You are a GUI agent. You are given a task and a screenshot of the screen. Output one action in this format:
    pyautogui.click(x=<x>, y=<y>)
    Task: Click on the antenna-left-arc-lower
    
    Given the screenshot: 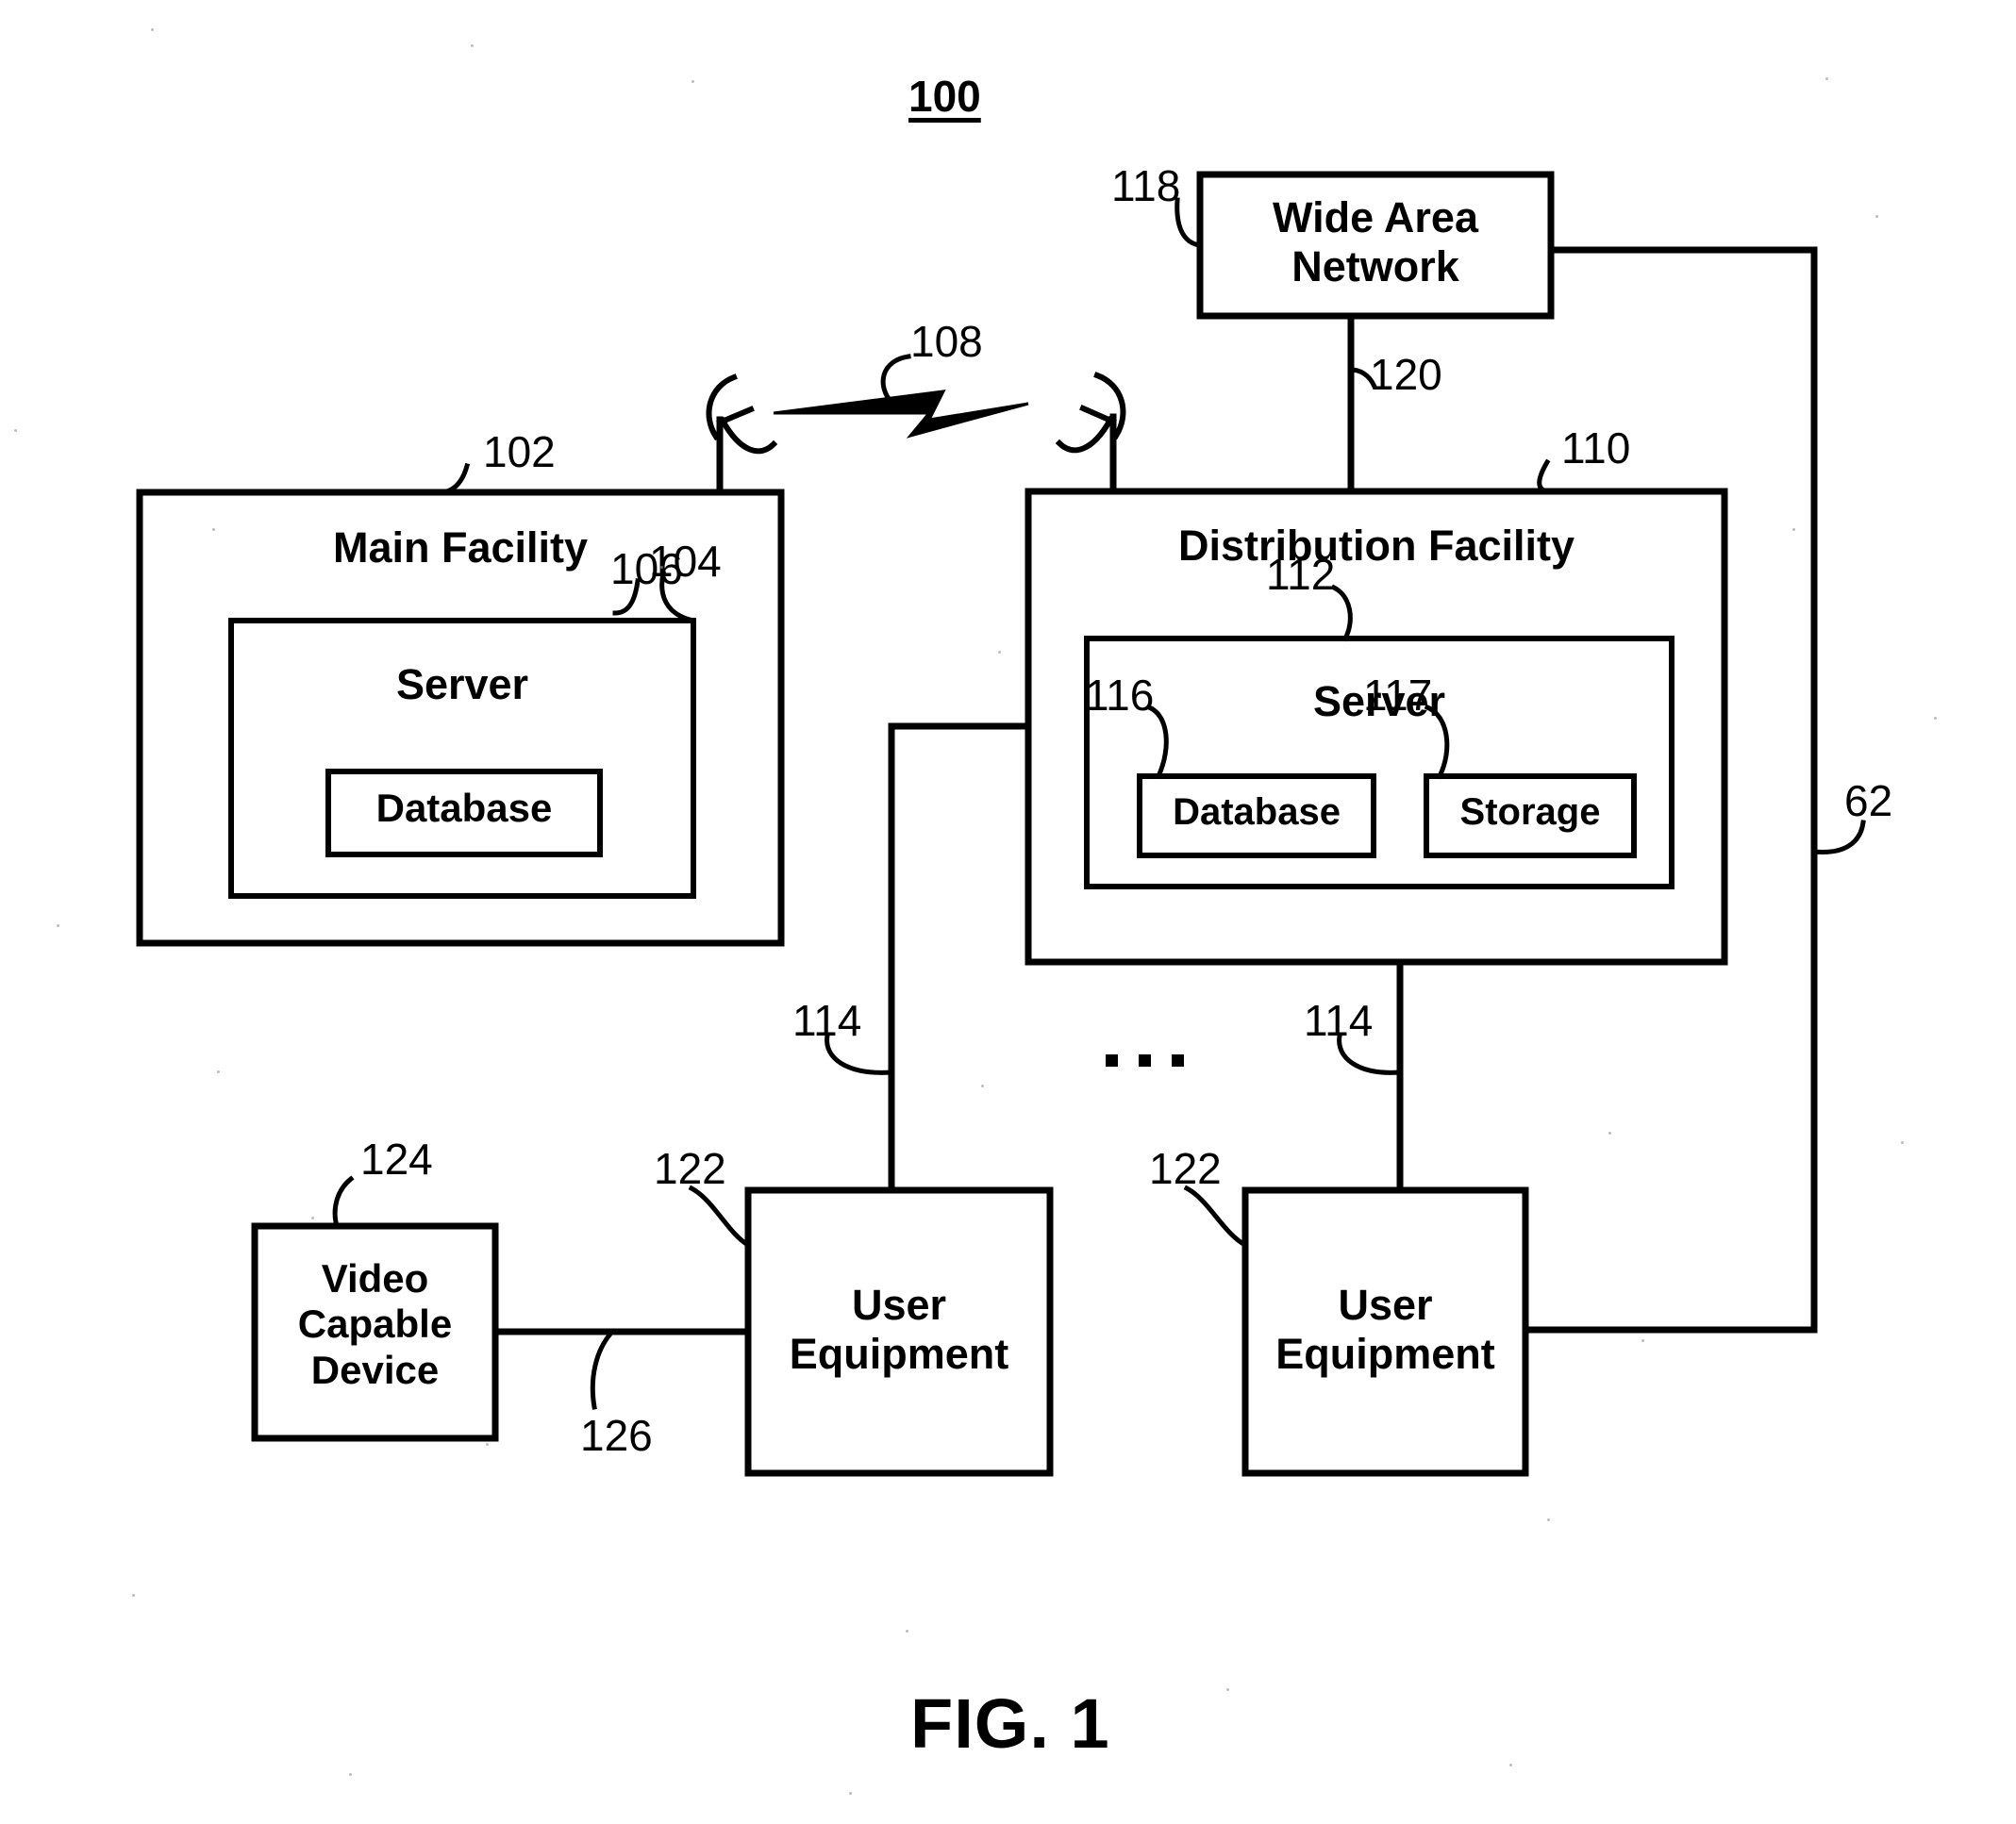 What is the action you would take?
    pyautogui.click(x=748, y=435)
    